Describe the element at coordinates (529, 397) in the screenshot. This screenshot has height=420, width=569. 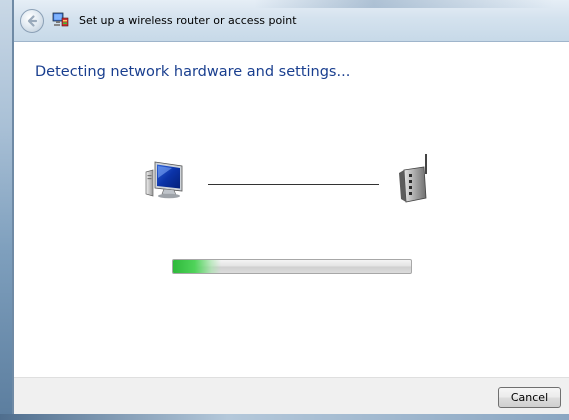
I see `cancel-button: Cancel` at that location.